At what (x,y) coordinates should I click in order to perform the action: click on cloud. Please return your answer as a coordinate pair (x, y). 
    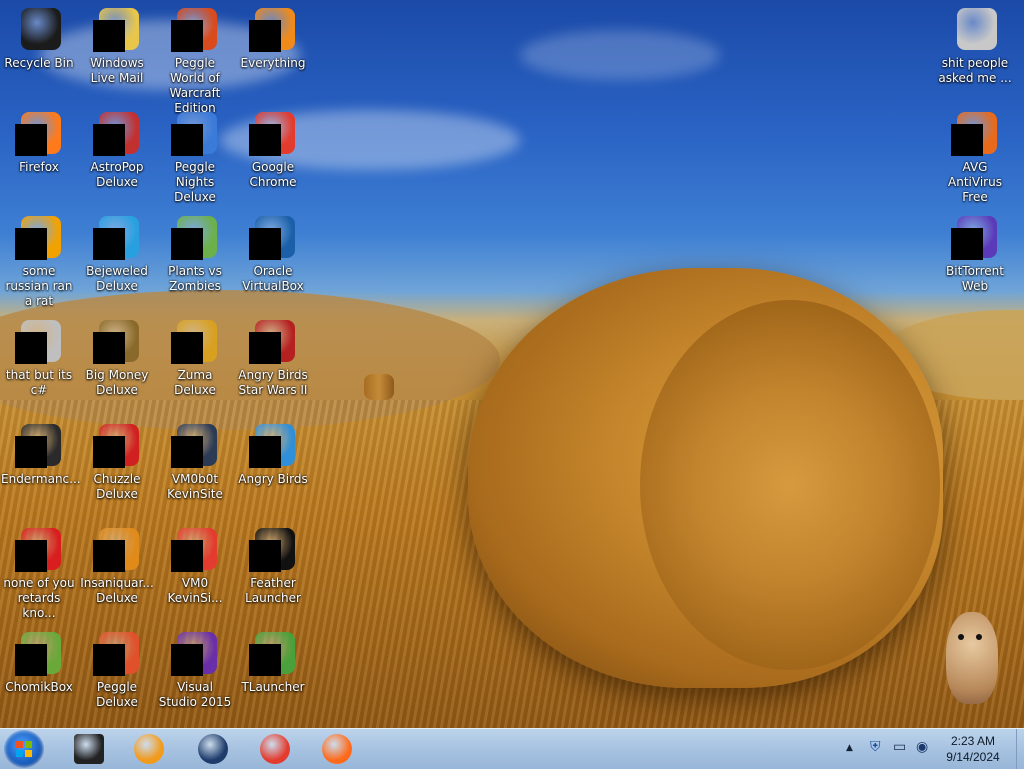
    Looking at the image, I should click on (620, 55).